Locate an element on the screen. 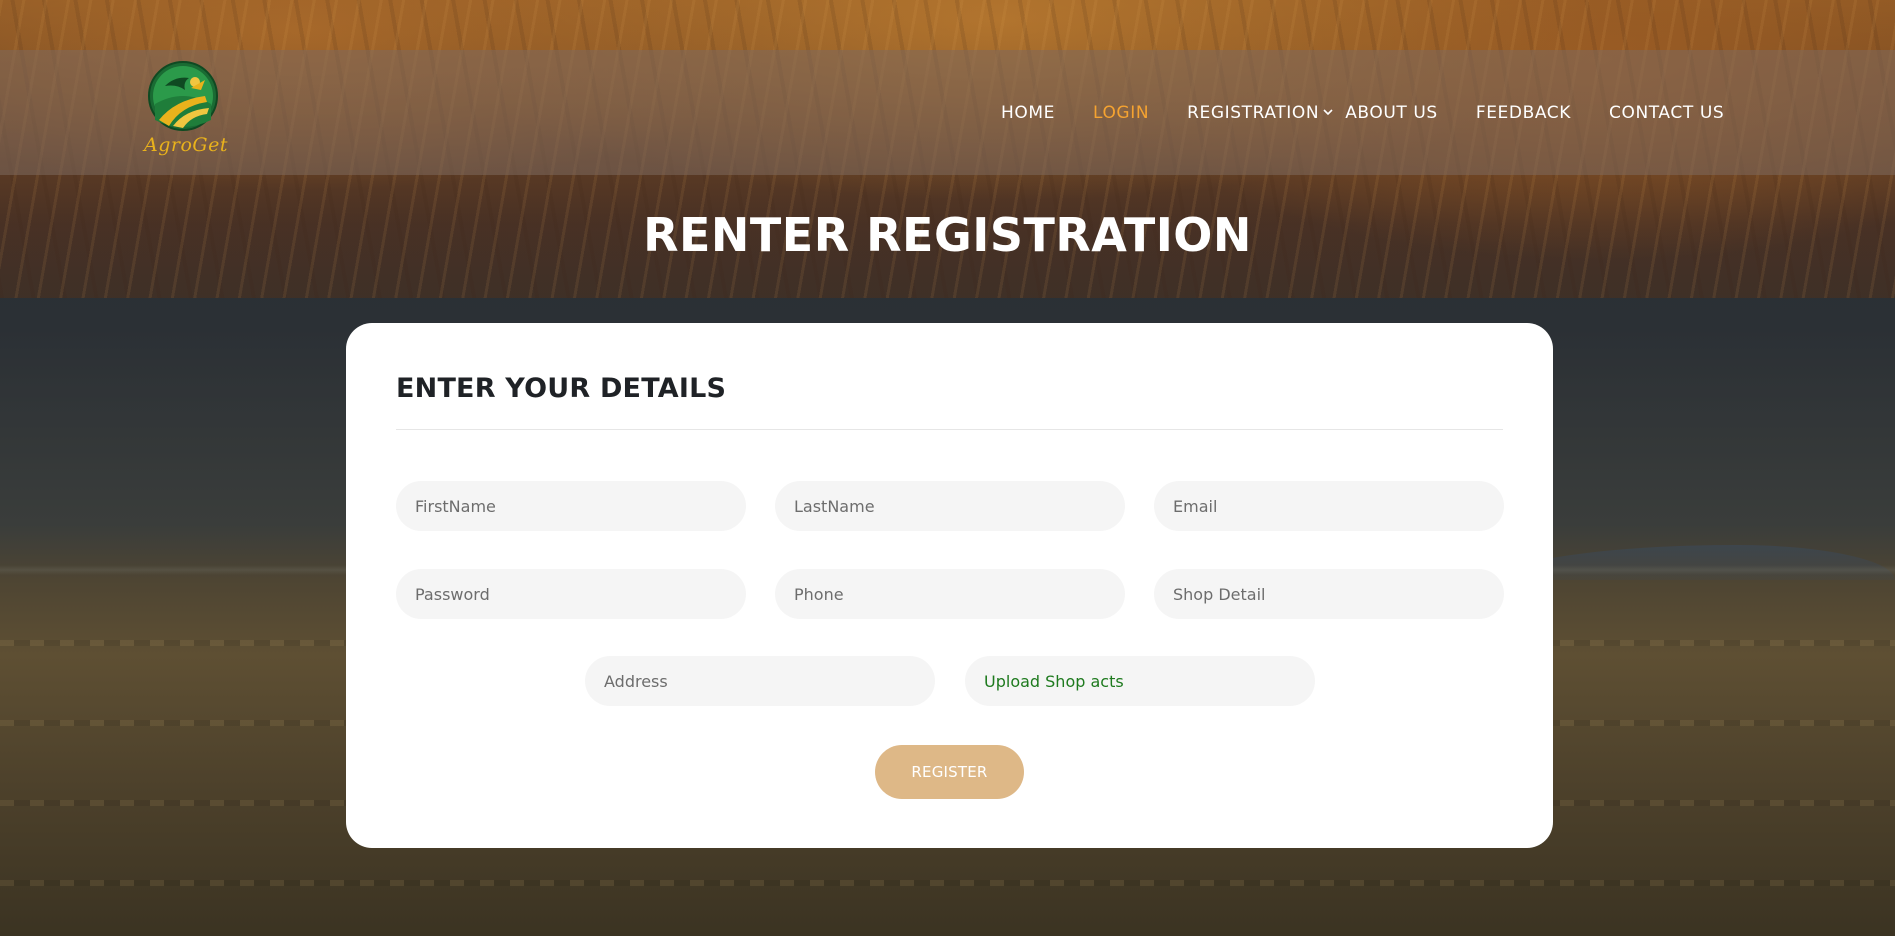  last-name-input is located at coordinates (950, 506).